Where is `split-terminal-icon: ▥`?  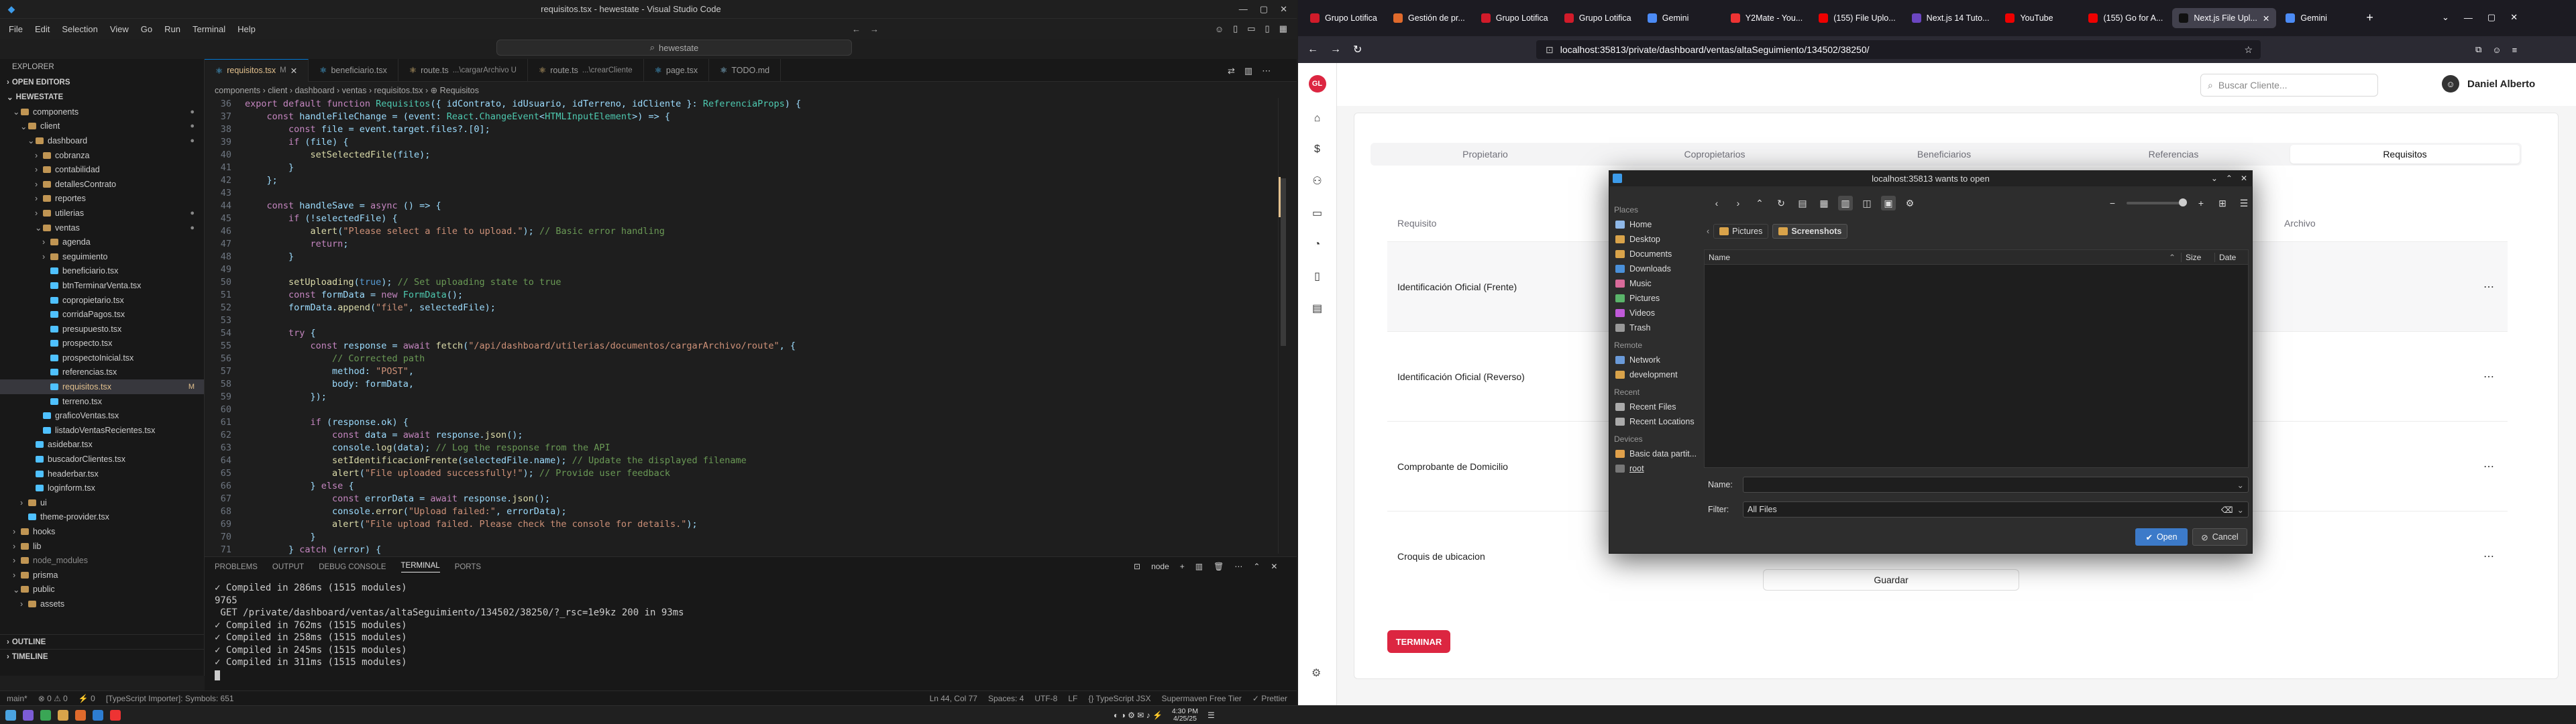
split-terminal-icon: ▥ is located at coordinates (1199, 566).